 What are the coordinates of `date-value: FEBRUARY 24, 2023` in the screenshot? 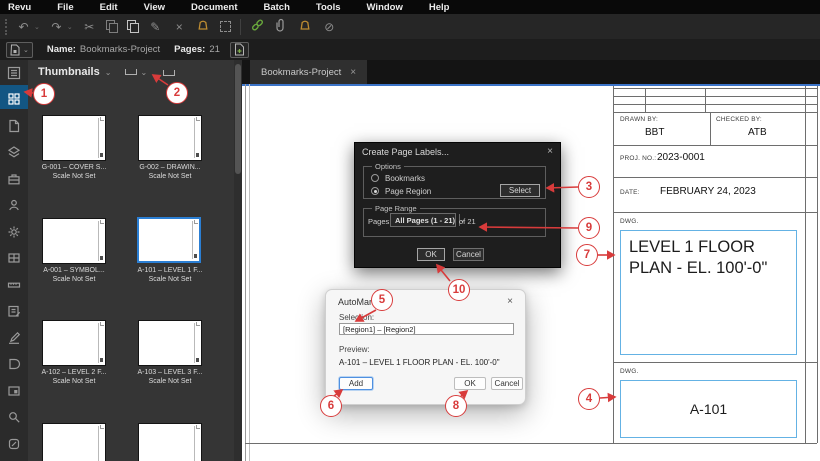 It's located at (708, 191).